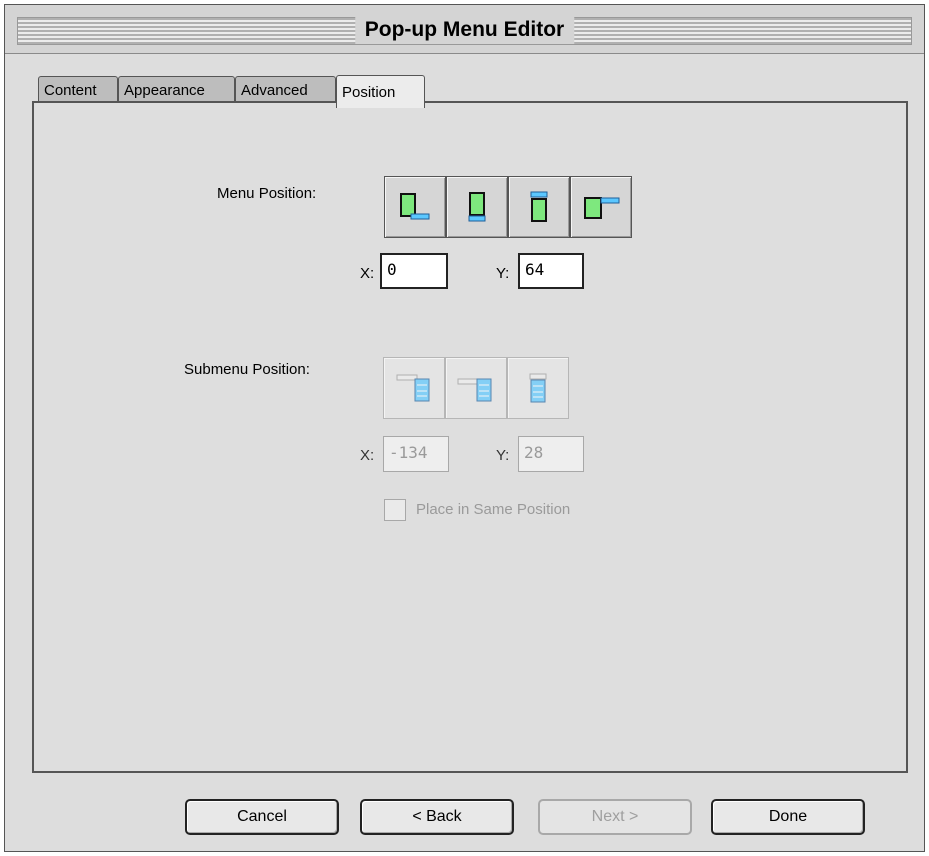 Image resolution: width=929 pixels, height=856 pixels. What do you see at coordinates (493, 509) in the screenshot?
I see `place-same-position-label: Place in Same Position` at bounding box center [493, 509].